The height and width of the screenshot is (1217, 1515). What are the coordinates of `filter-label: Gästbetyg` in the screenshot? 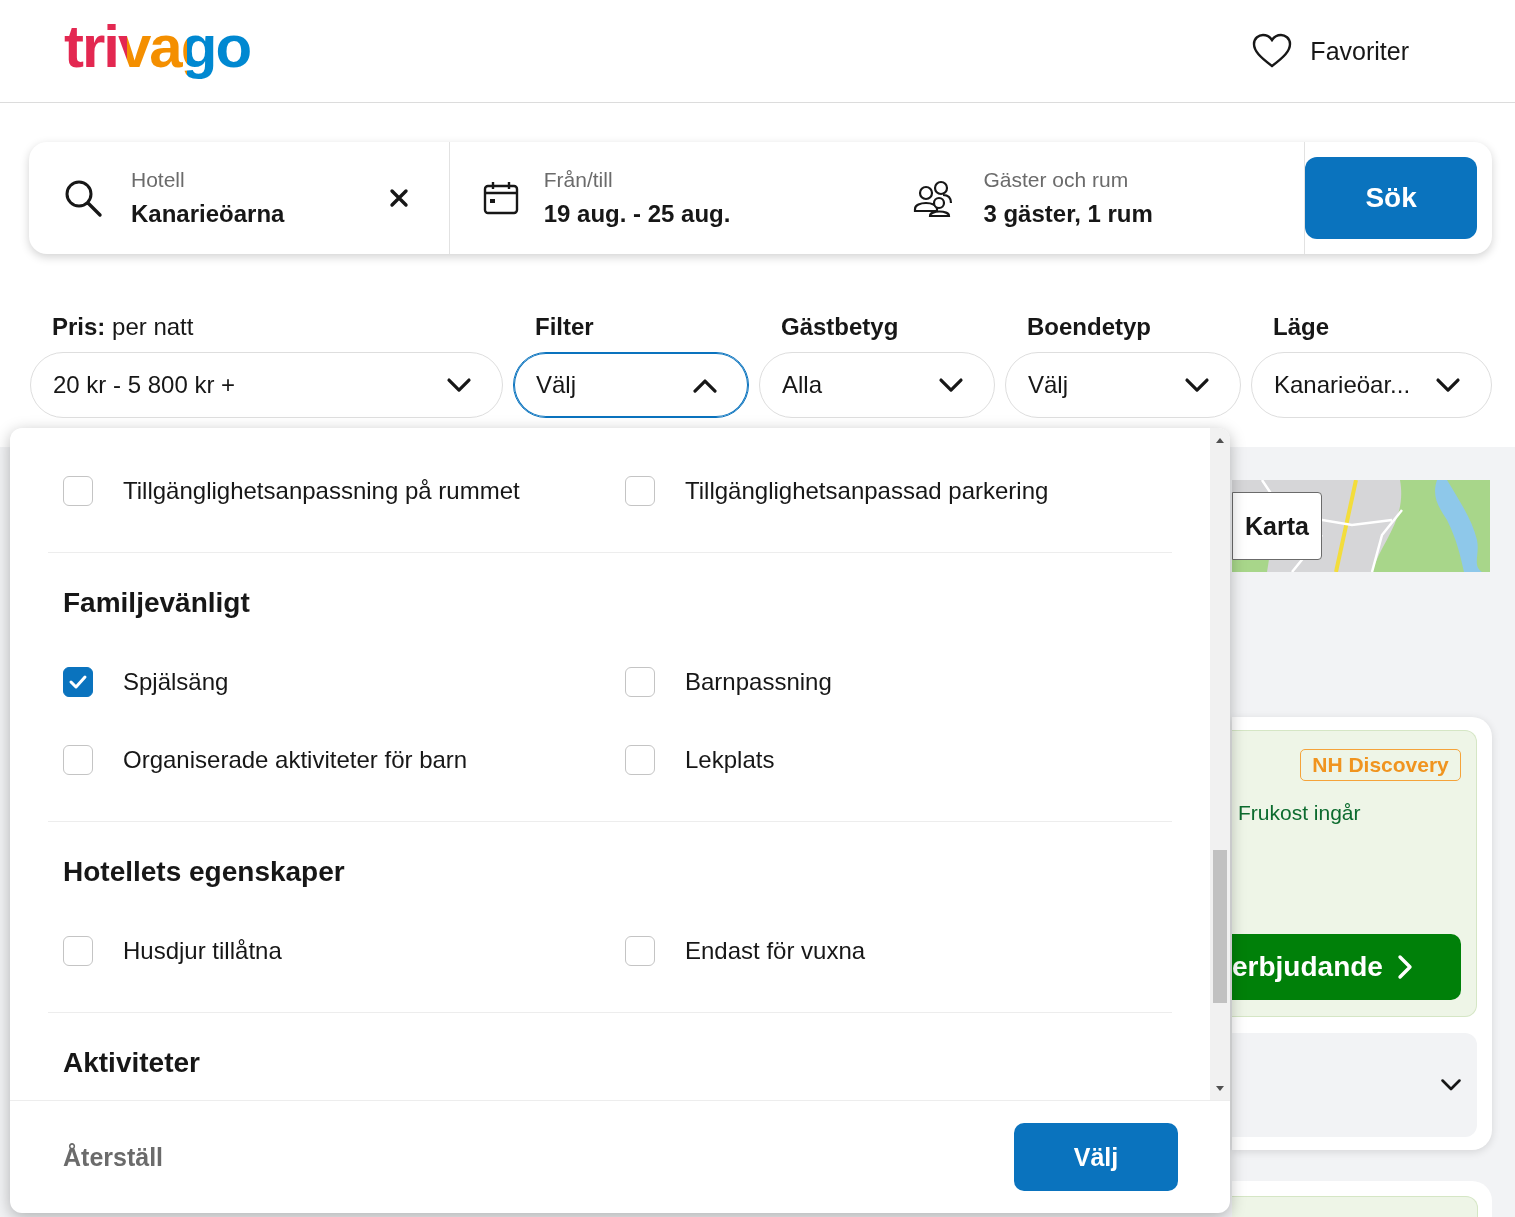 It's located at (840, 327).